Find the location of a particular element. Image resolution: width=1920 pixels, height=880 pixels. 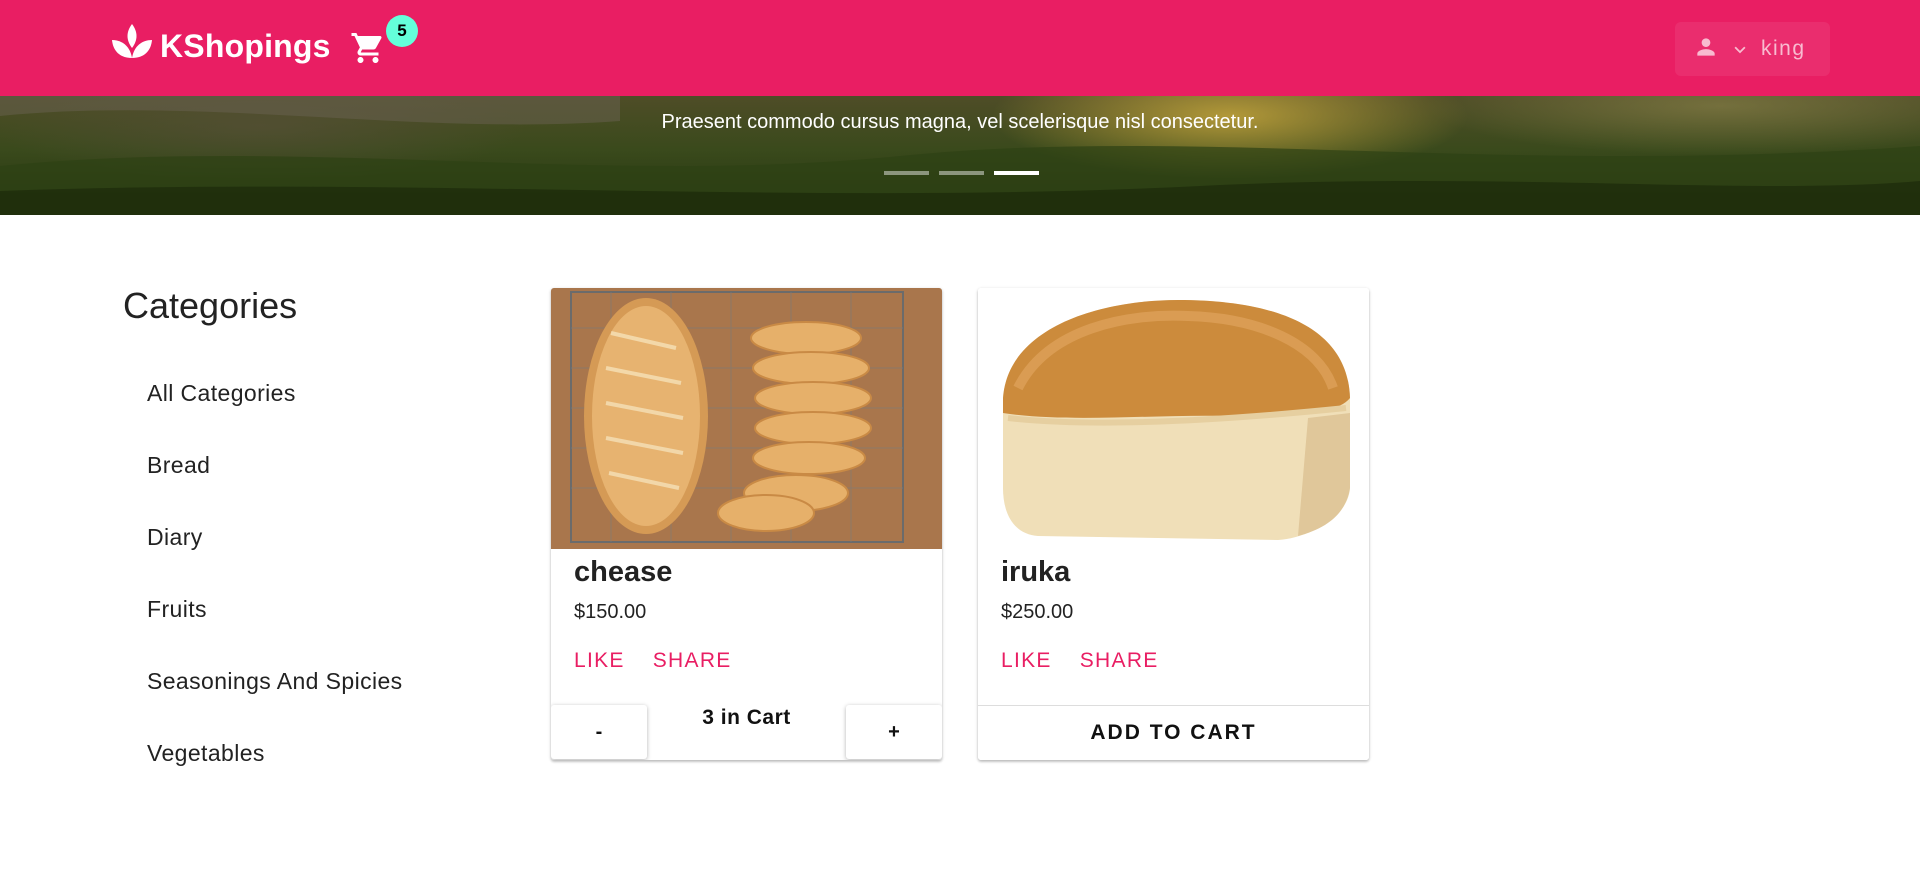

chevron-down-icon is located at coordinates (1740, 49).